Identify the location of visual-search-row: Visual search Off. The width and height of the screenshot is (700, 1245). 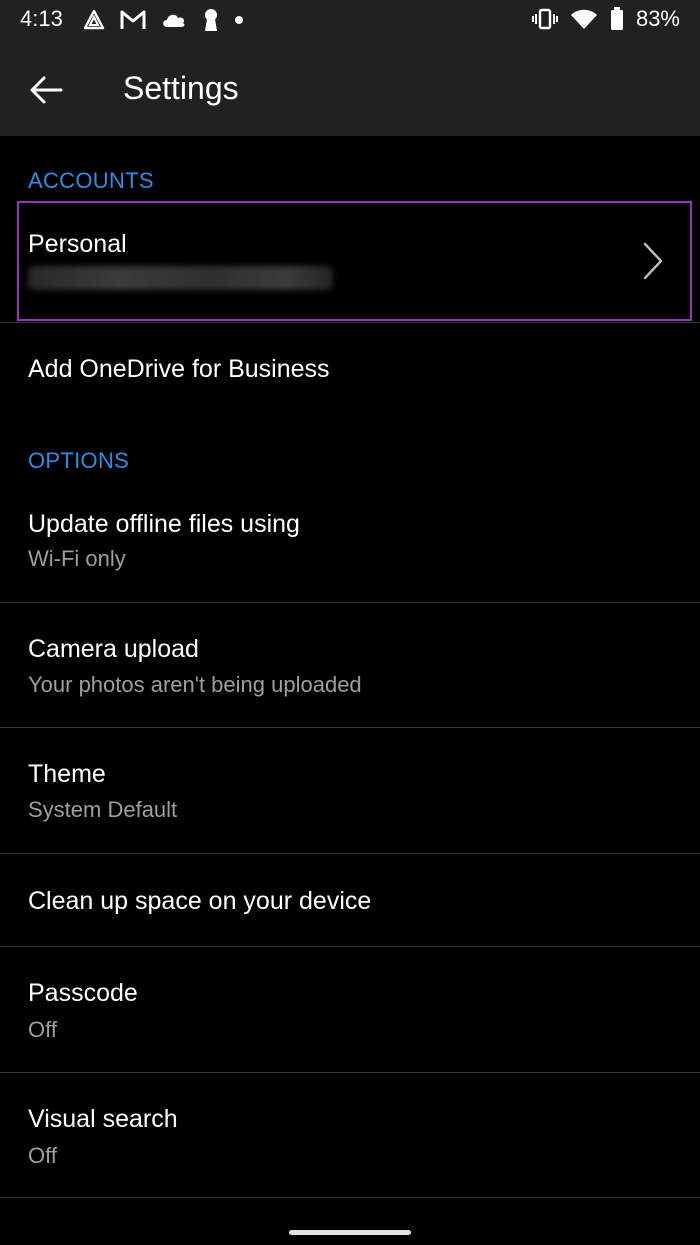
(350, 1135).